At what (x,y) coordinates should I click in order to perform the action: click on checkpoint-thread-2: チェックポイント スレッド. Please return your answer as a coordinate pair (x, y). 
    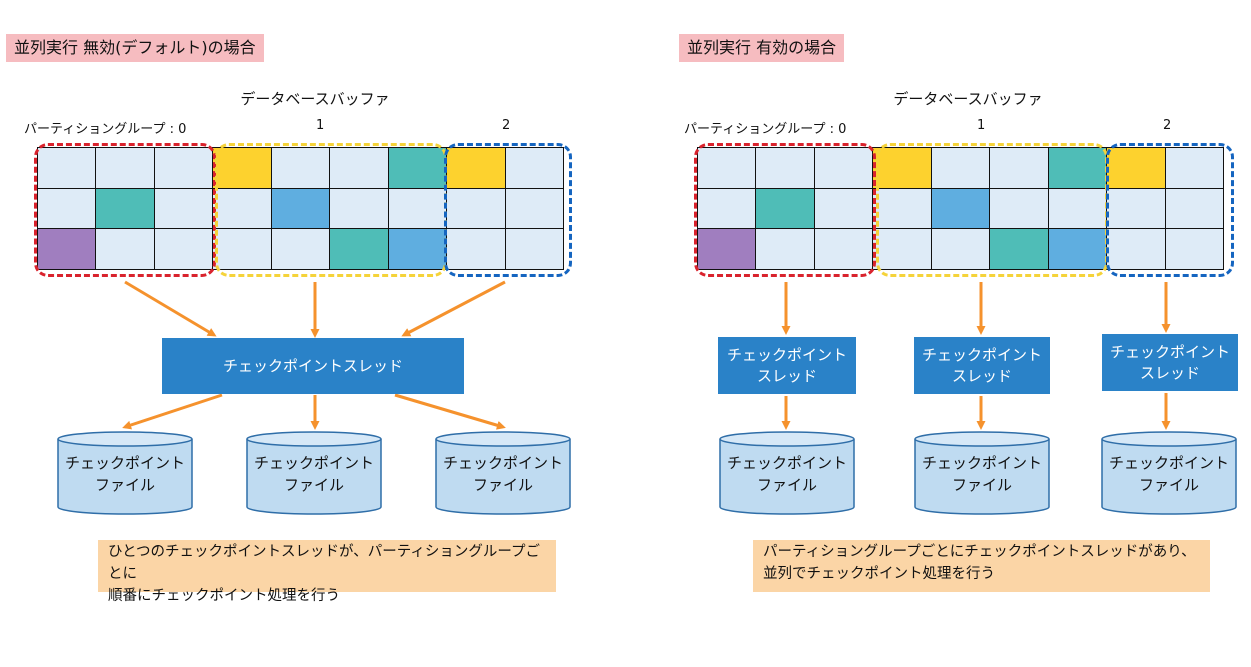
    Looking at the image, I should click on (1170, 362).